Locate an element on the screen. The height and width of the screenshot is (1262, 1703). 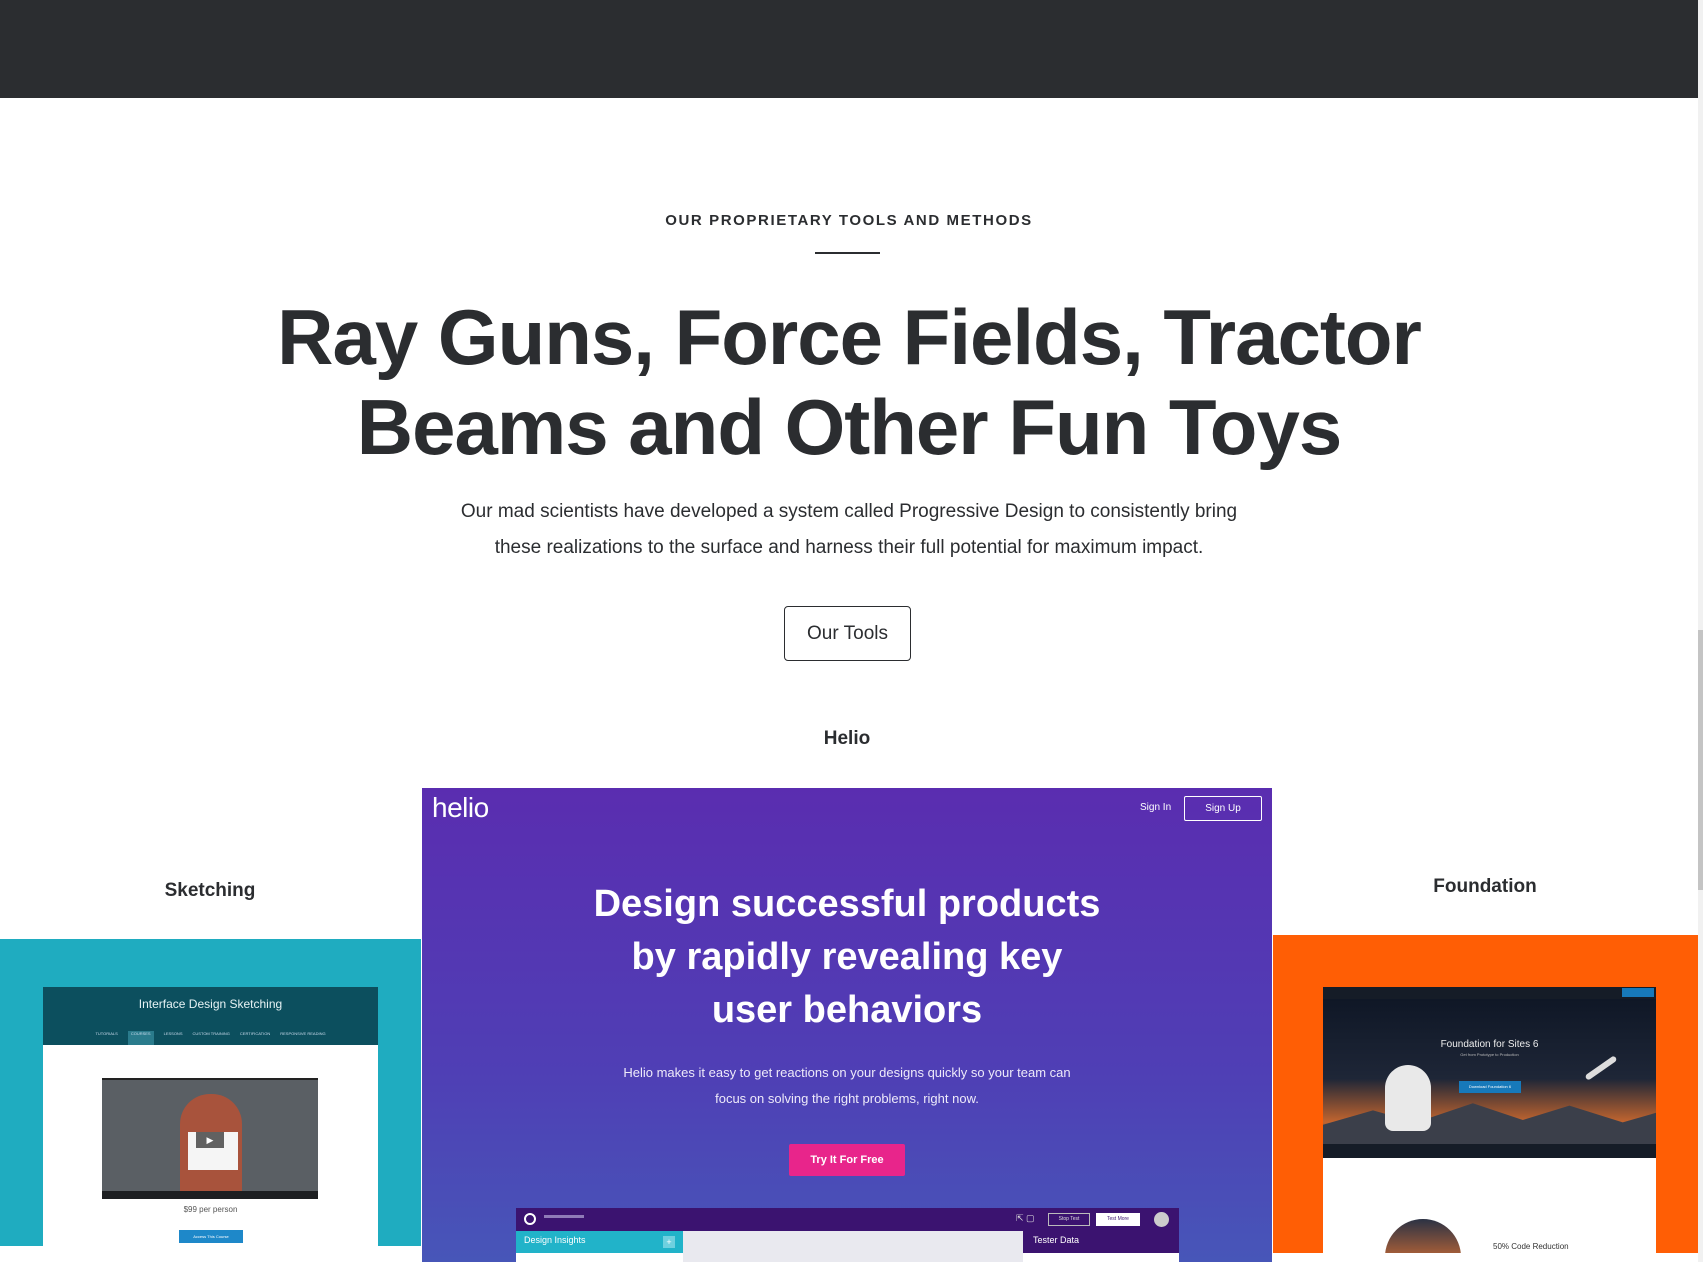
play-icon: ▶ is located at coordinates (210, 1140).